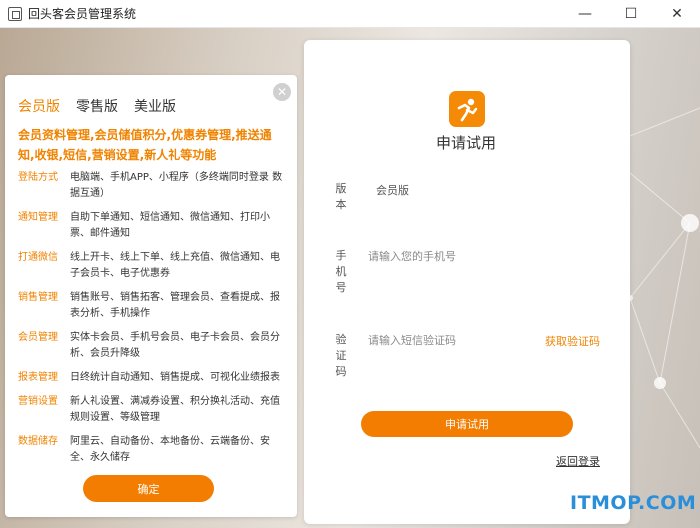 The width and height of the screenshot is (700, 528). Describe the element at coordinates (677, 14) in the screenshot. I see `close-window-button: ✕` at that location.